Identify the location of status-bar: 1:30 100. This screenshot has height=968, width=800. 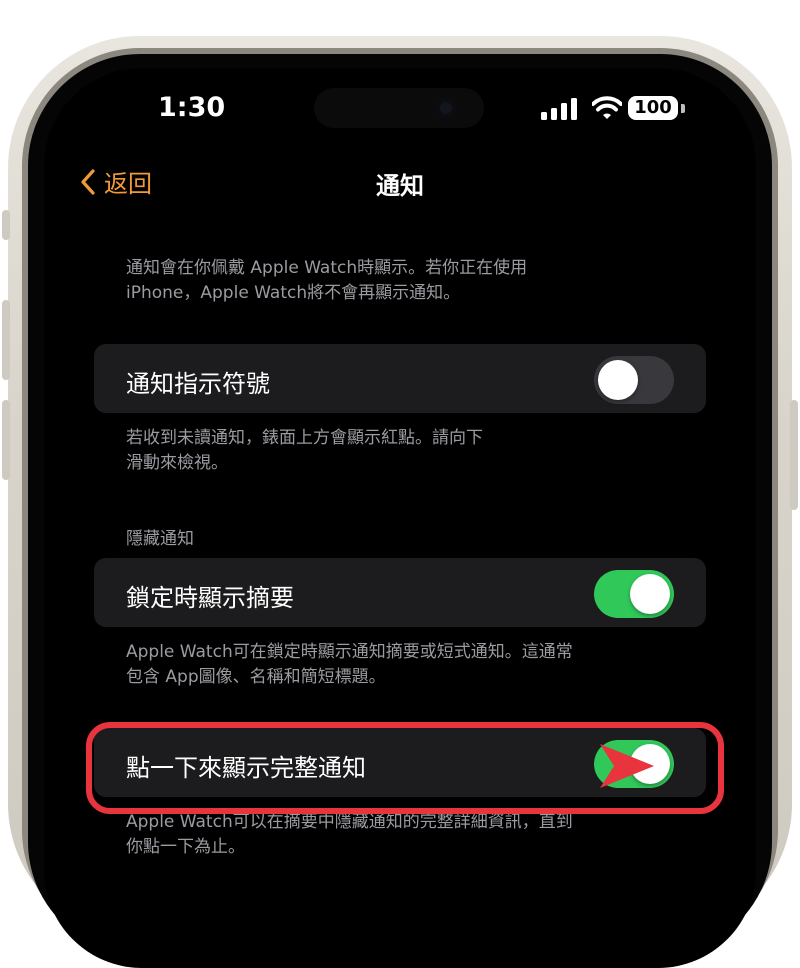
(400, 108).